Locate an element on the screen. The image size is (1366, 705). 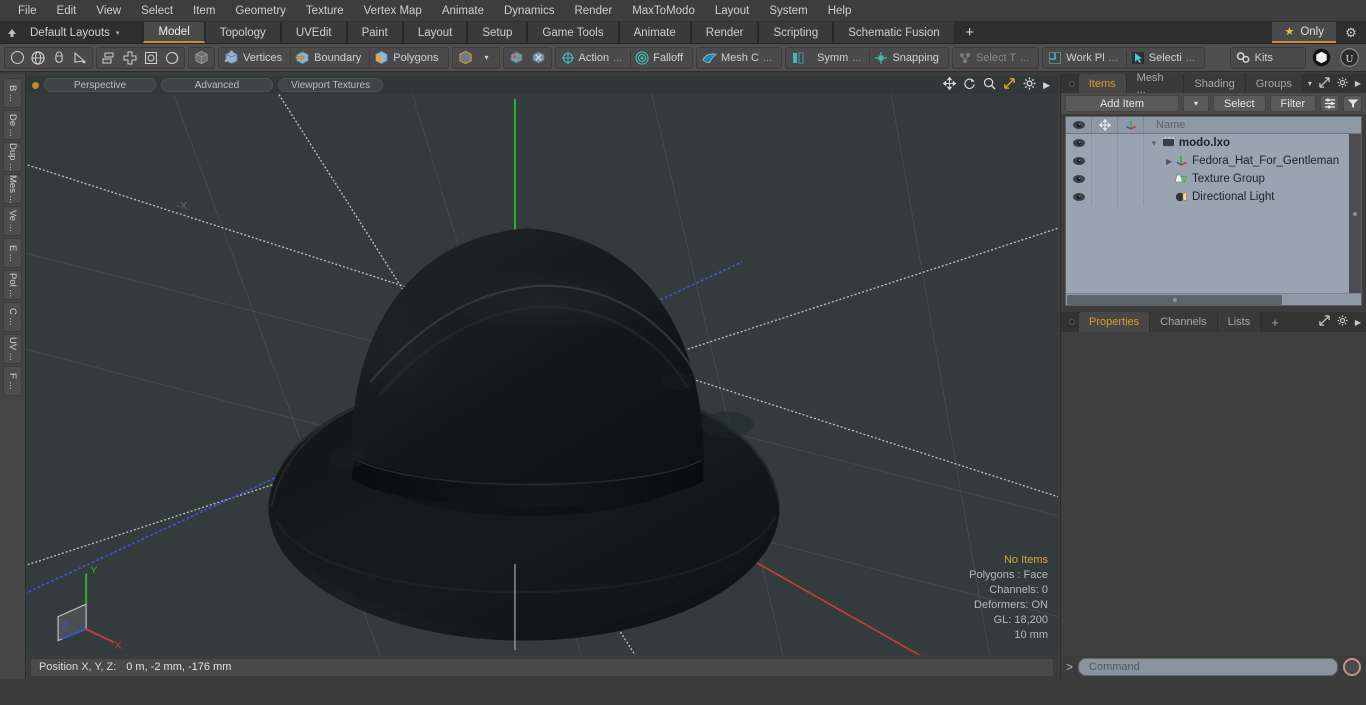
menu-item-render: Render is located at coordinates (593, 11).